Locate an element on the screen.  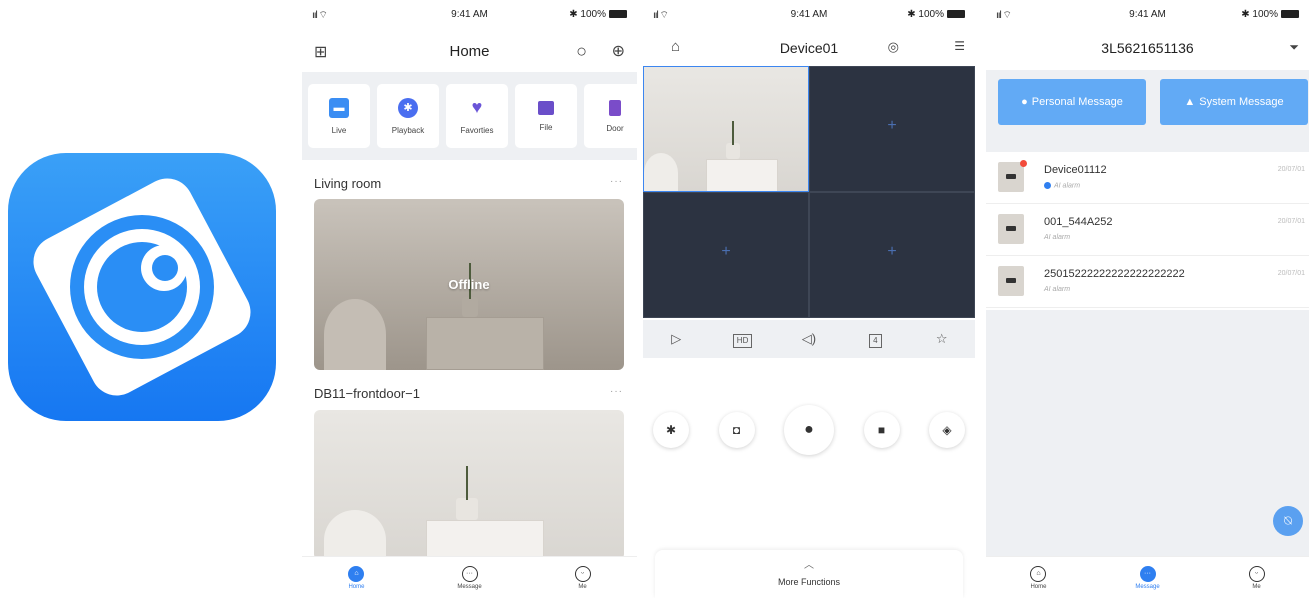
door-icon is located at coordinates (615, 107).